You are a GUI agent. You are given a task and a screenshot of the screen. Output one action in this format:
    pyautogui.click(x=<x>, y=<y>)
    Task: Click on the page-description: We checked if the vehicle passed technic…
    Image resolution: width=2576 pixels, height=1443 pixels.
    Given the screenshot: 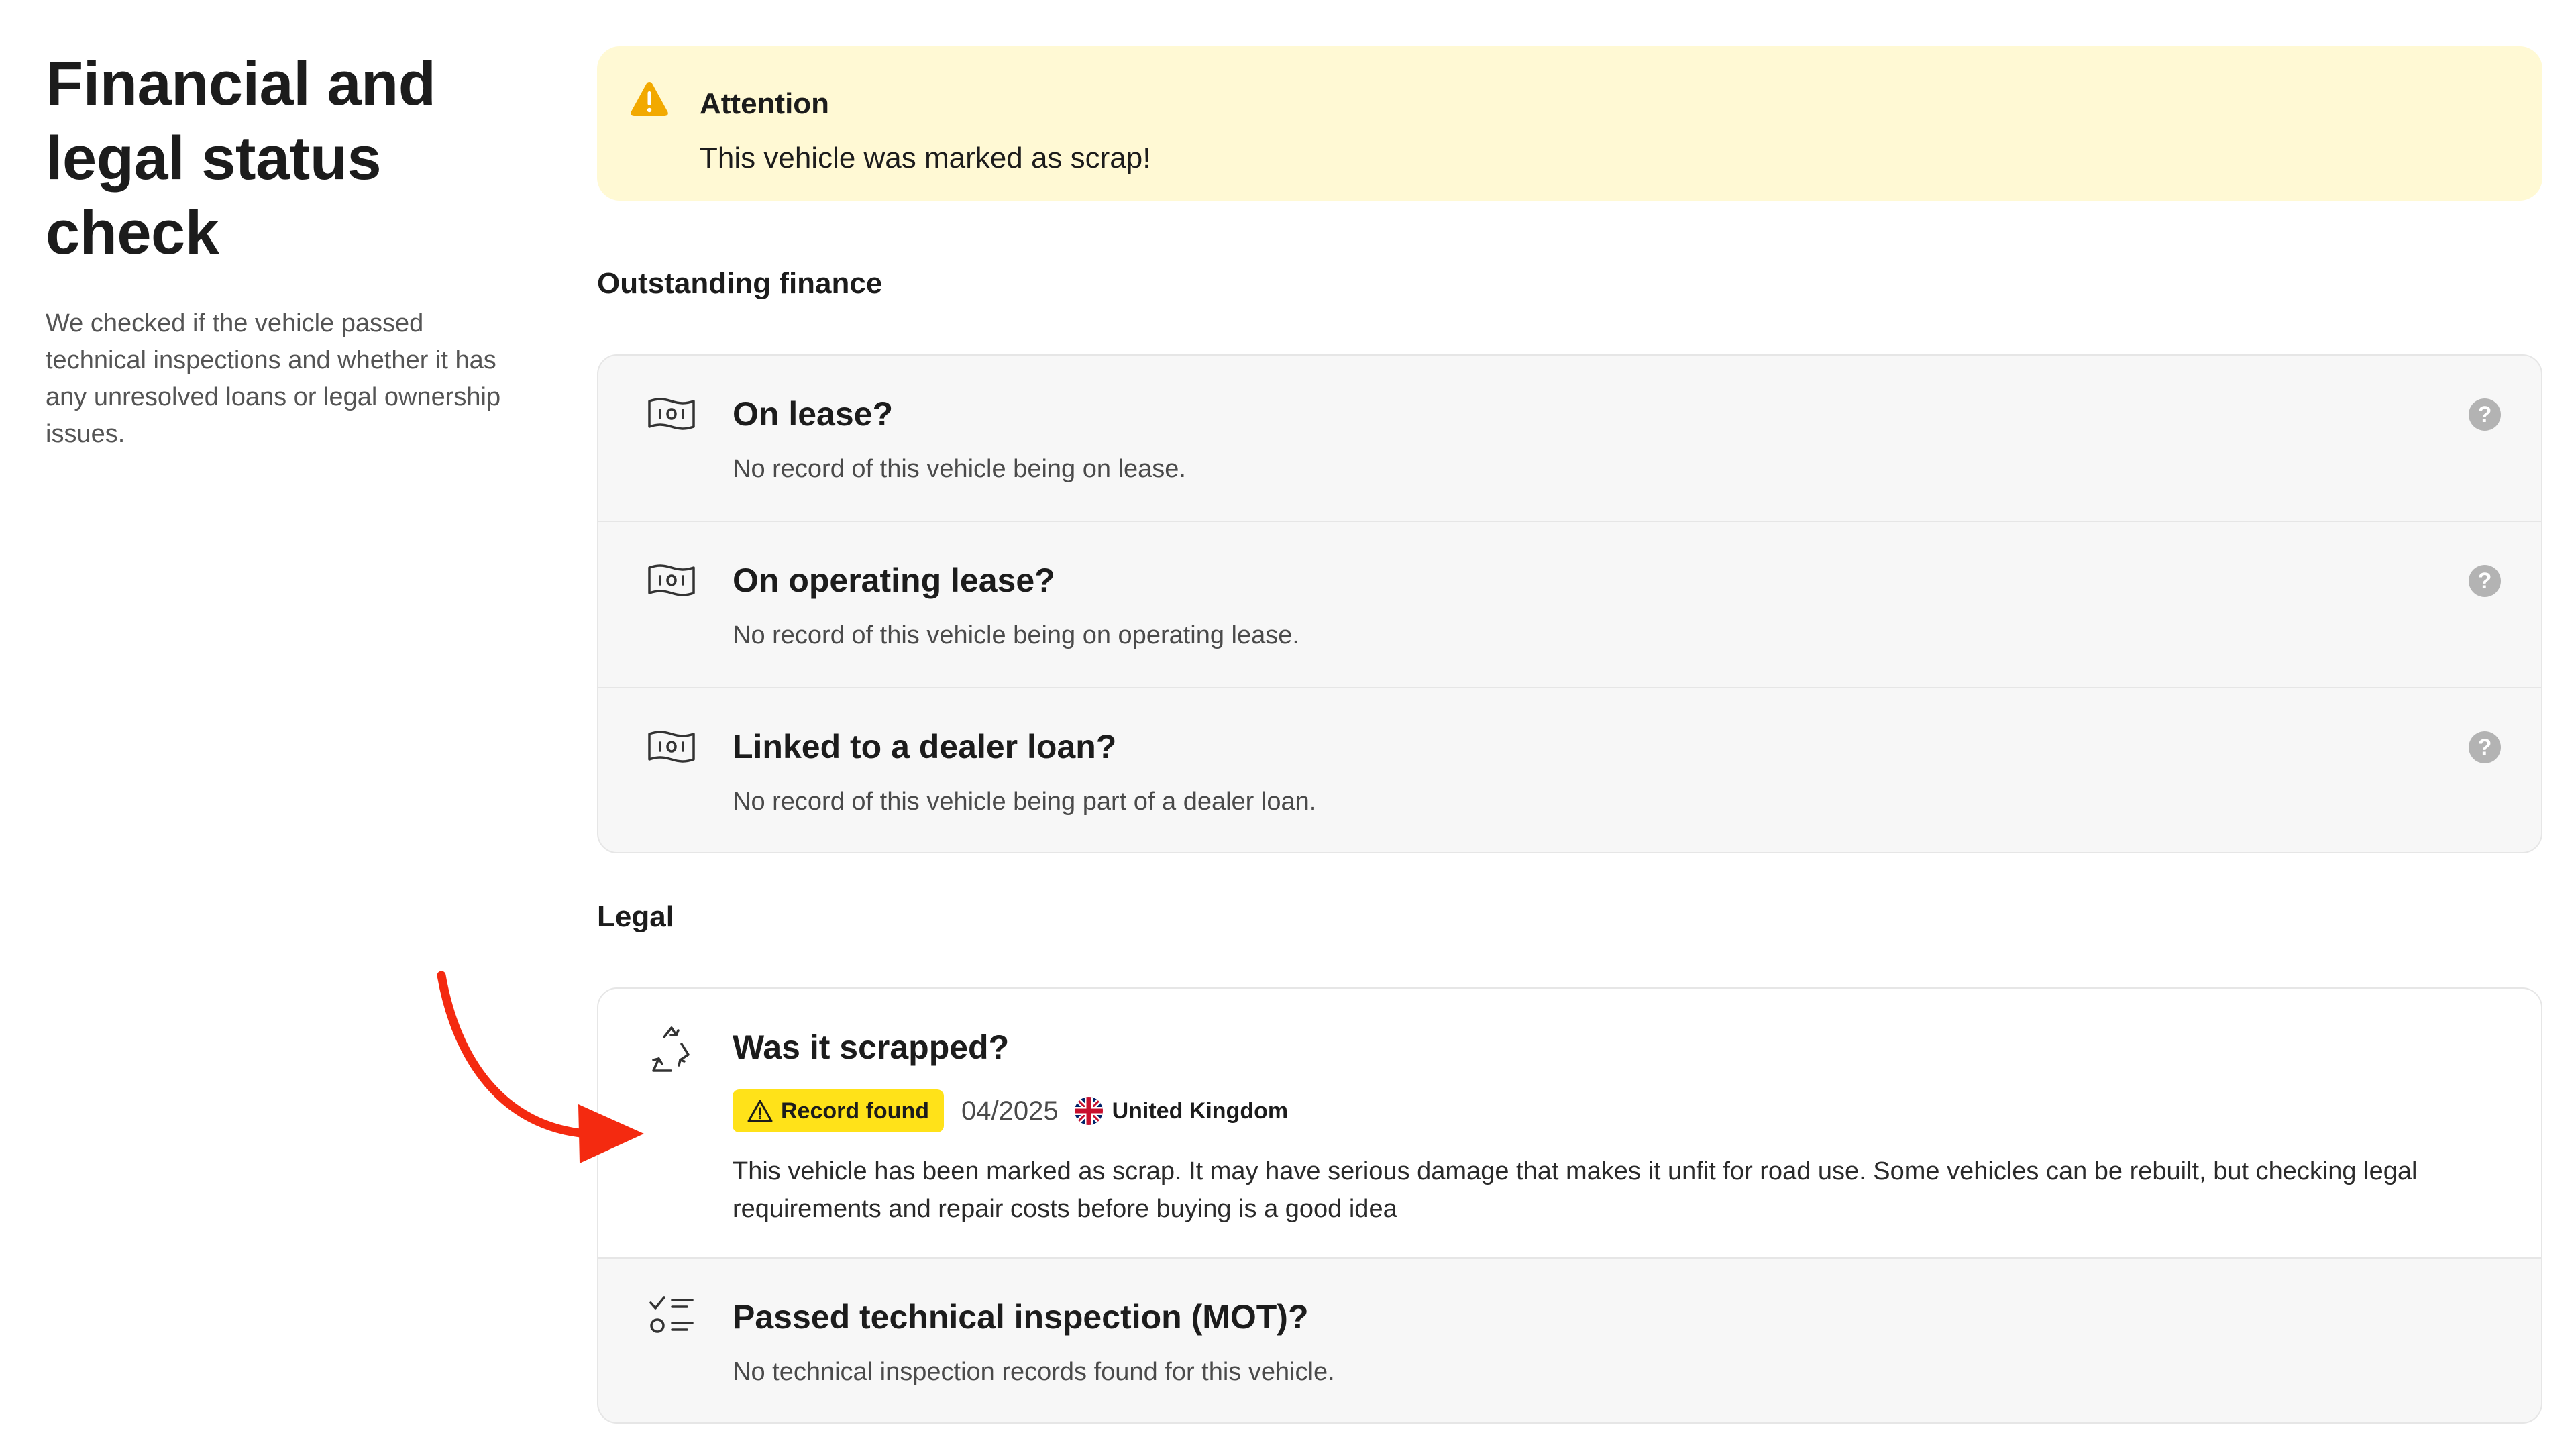 What is the action you would take?
    pyautogui.click(x=273, y=379)
    